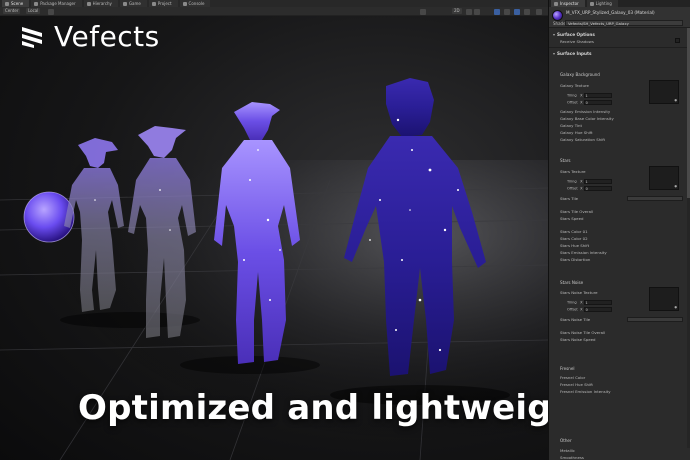 This screenshot has height=460, width=690. I want to click on tab-project: Project, so click(163, 3).